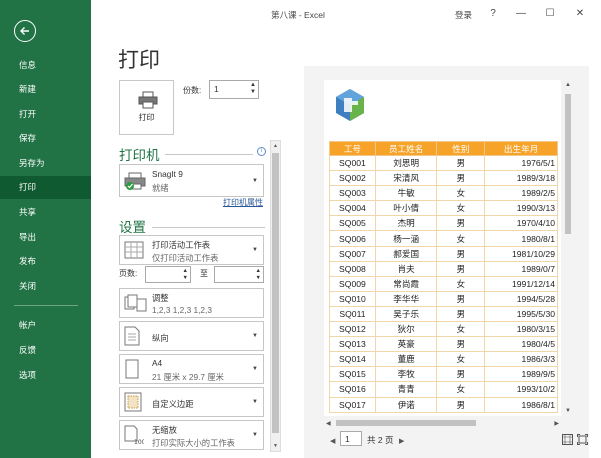 The image size is (601, 458). Describe the element at coordinates (132, 227) in the screenshot. I see `settings-heading: 设置` at that location.